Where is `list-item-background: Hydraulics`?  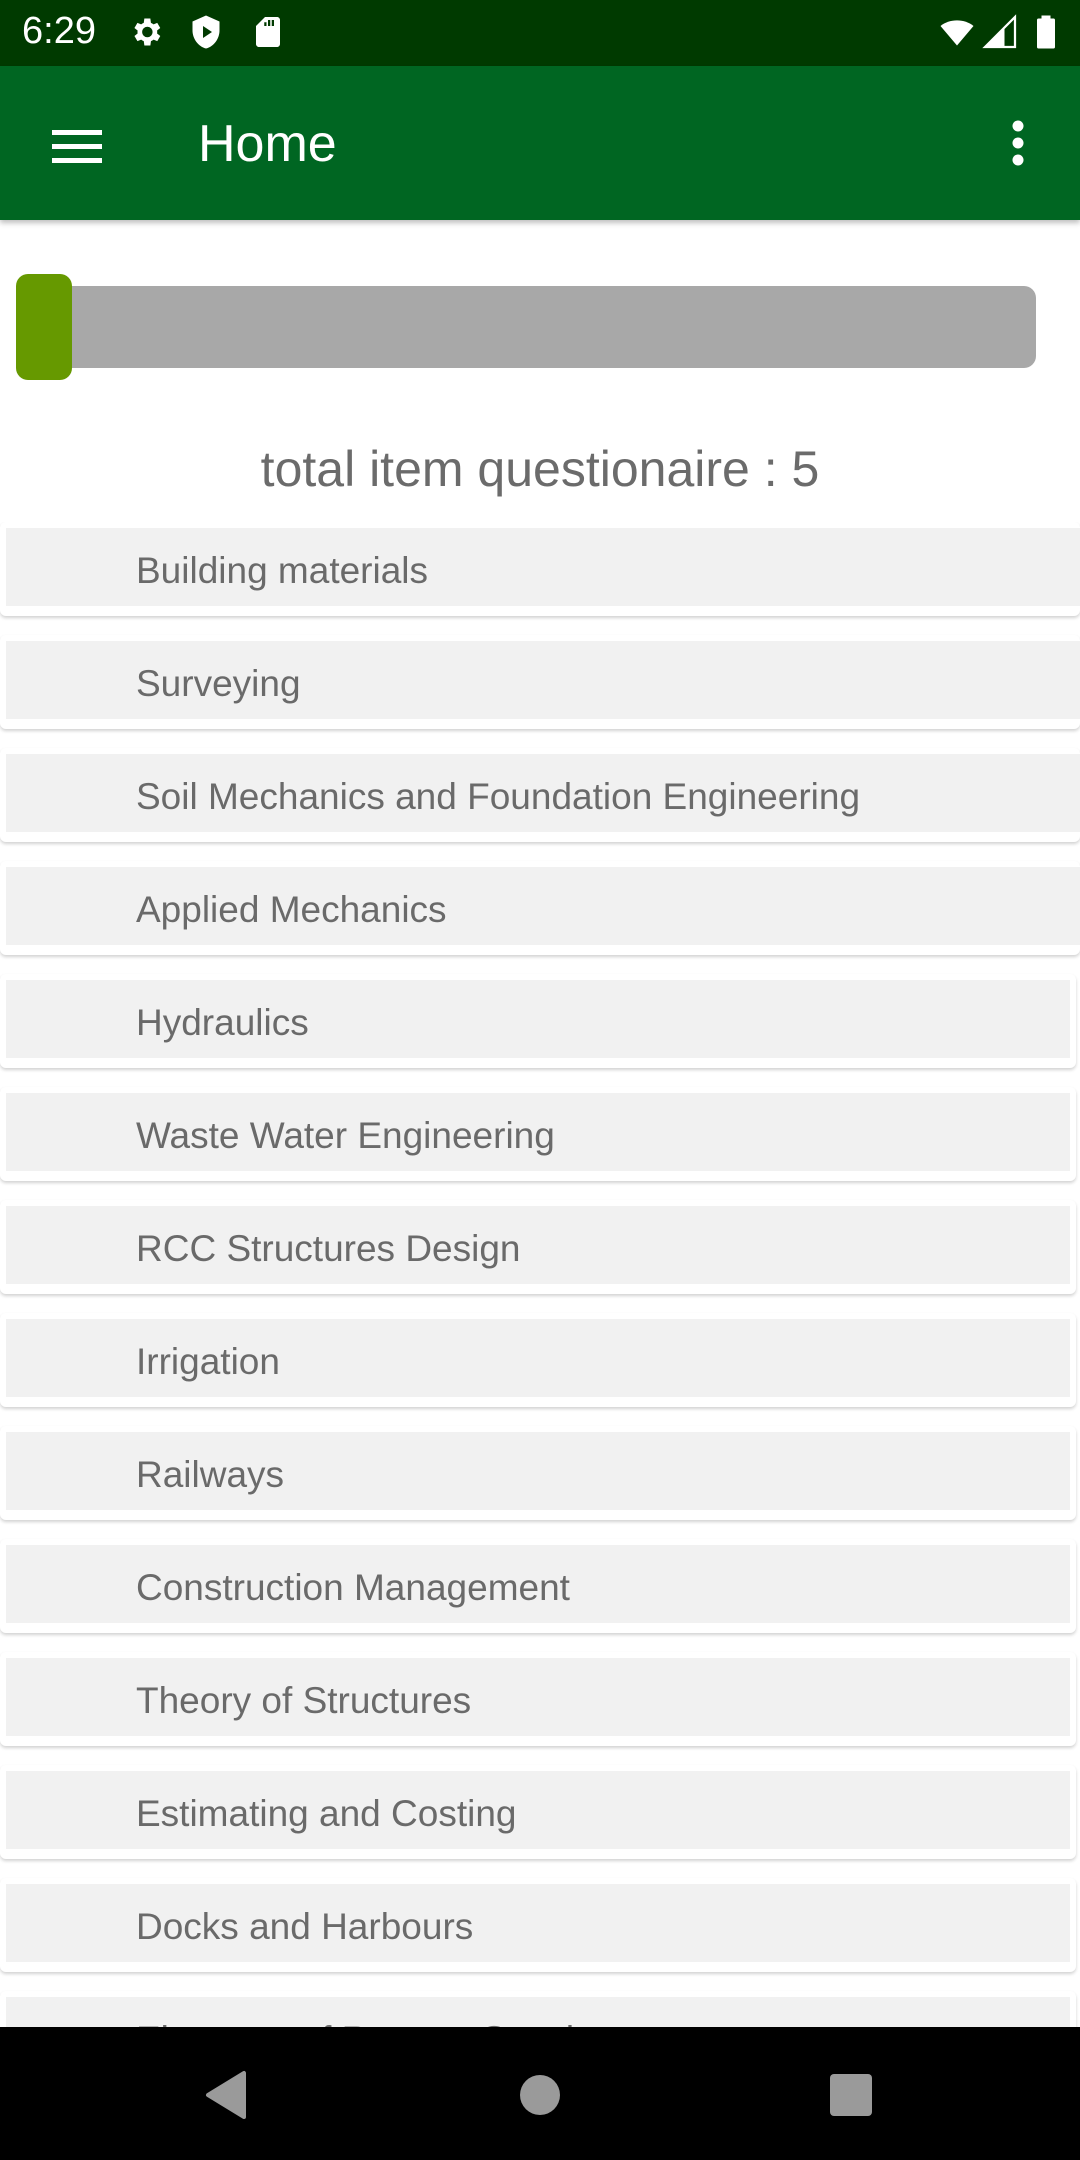 list-item-background: Hydraulics is located at coordinates (538, 1019).